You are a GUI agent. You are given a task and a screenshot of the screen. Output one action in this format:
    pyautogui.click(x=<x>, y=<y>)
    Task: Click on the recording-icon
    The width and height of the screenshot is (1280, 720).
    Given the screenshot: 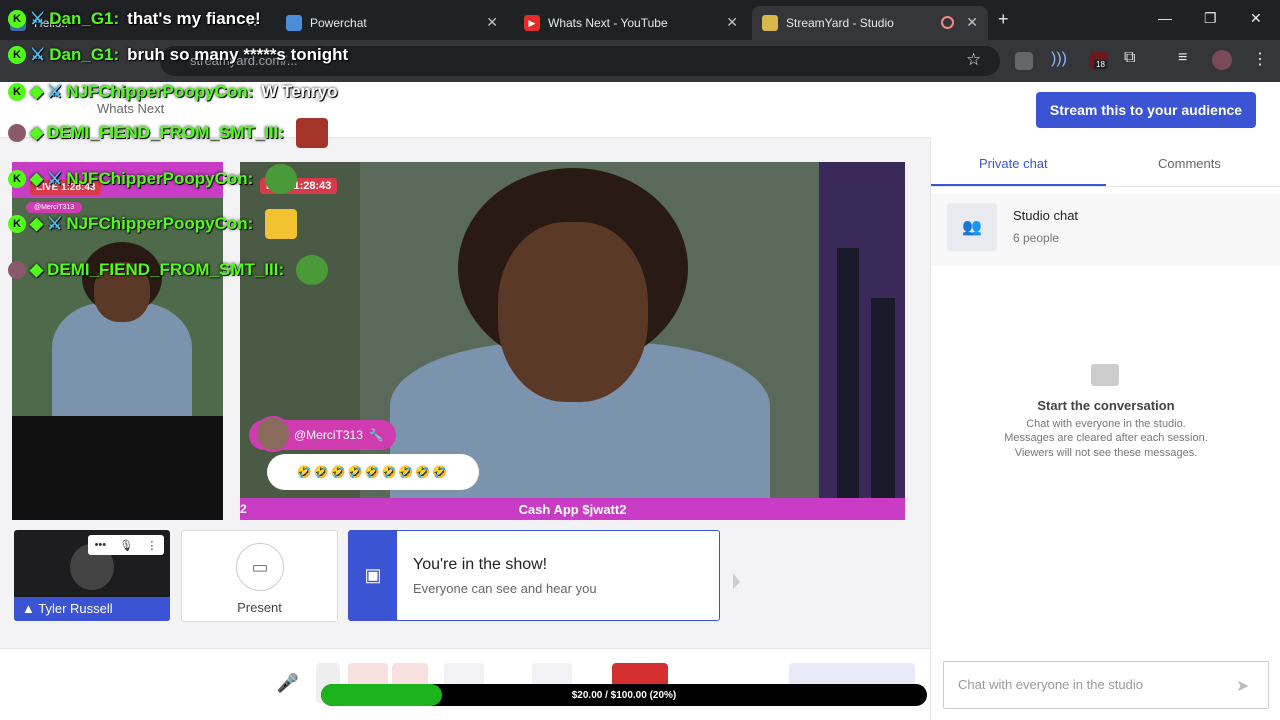 What is the action you would take?
    pyautogui.click(x=947, y=22)
    